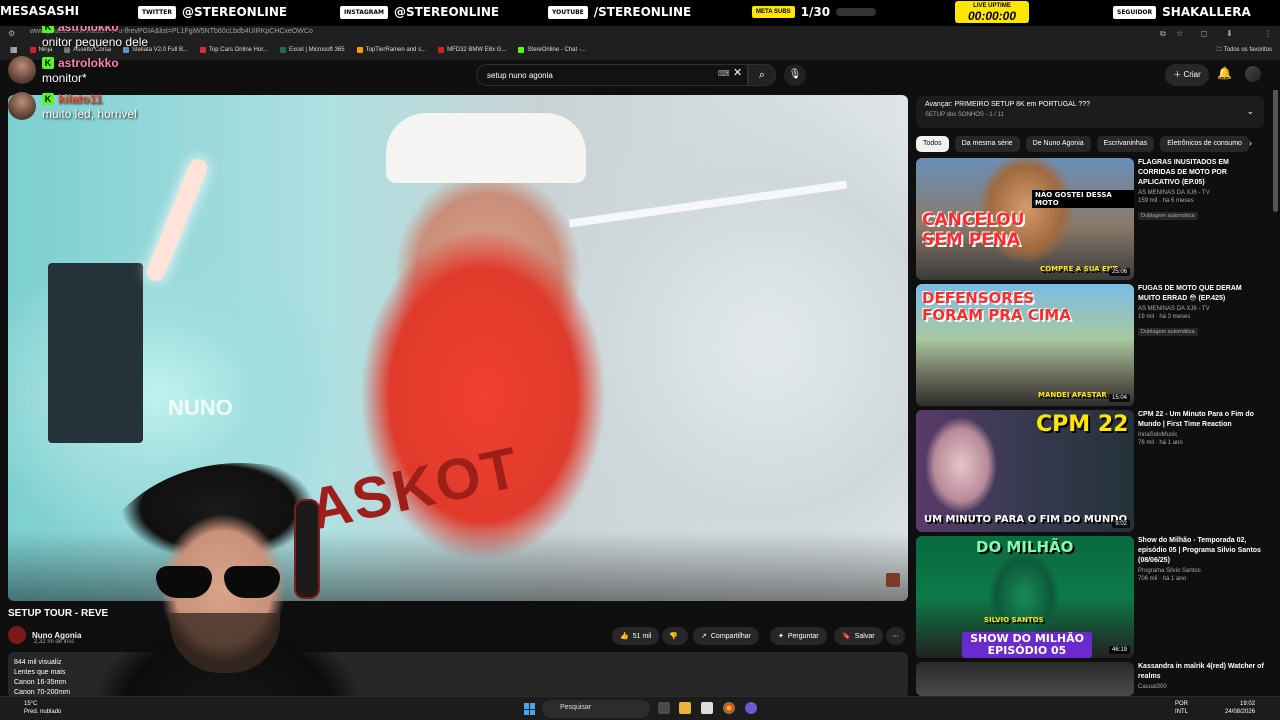  I want to click on more-button: ⋯, so click(895, 636).